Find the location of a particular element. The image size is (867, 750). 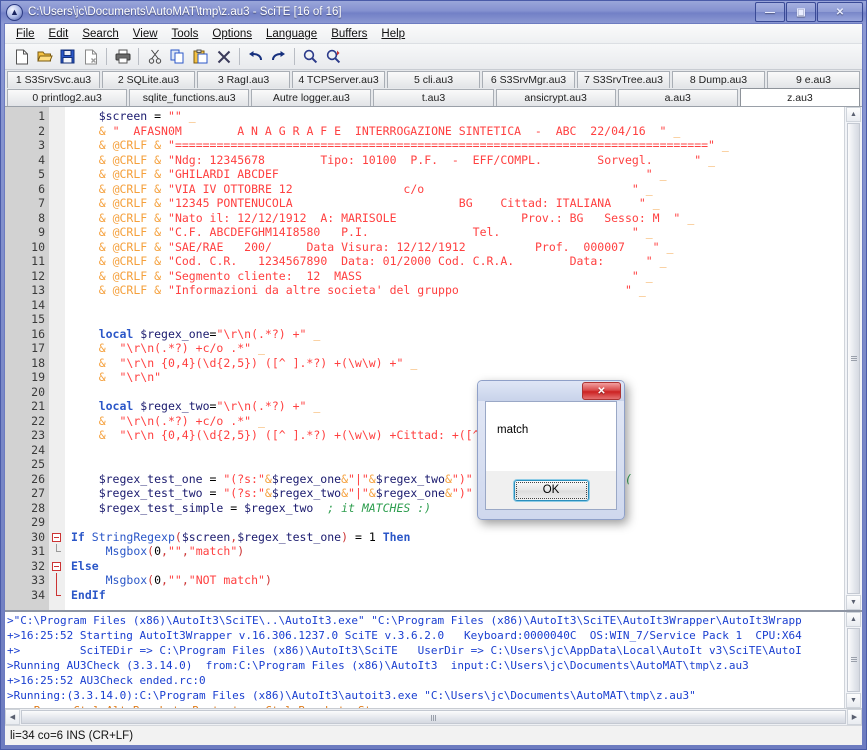

message-box-ok-button: OK is located at coordinates (551, 490).